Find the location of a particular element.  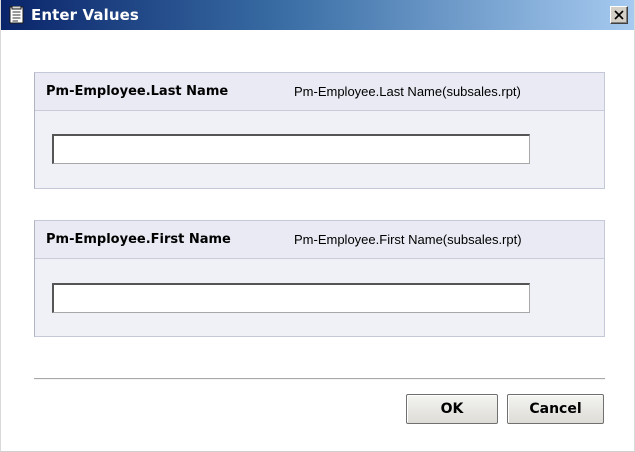

parameter-description-label: Pm-Employee.First Name(subsales.rpt) is located at coordinates (408, 239).